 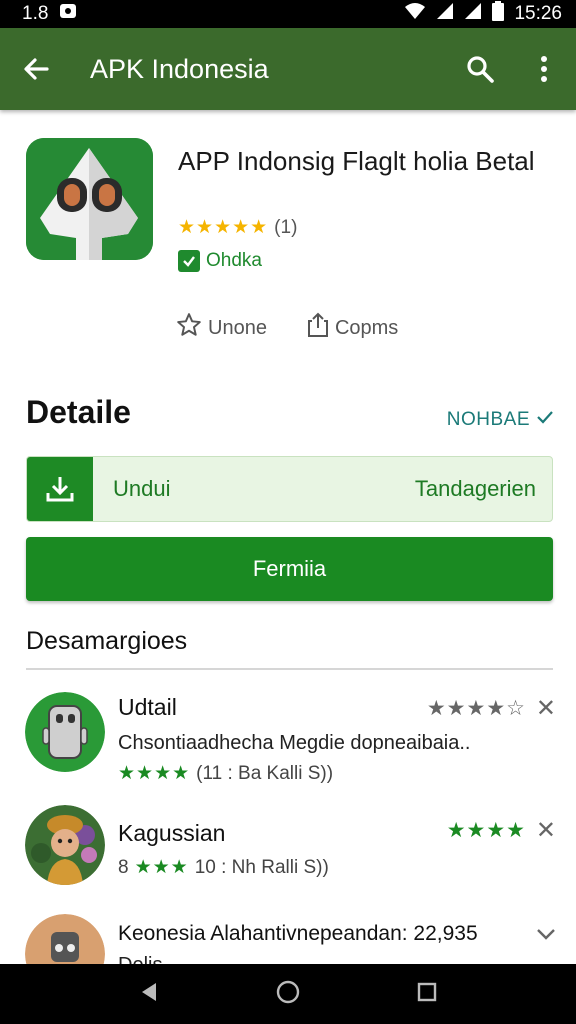 I want to click on list-title: Desamargioes, so click(x=107, y=641).